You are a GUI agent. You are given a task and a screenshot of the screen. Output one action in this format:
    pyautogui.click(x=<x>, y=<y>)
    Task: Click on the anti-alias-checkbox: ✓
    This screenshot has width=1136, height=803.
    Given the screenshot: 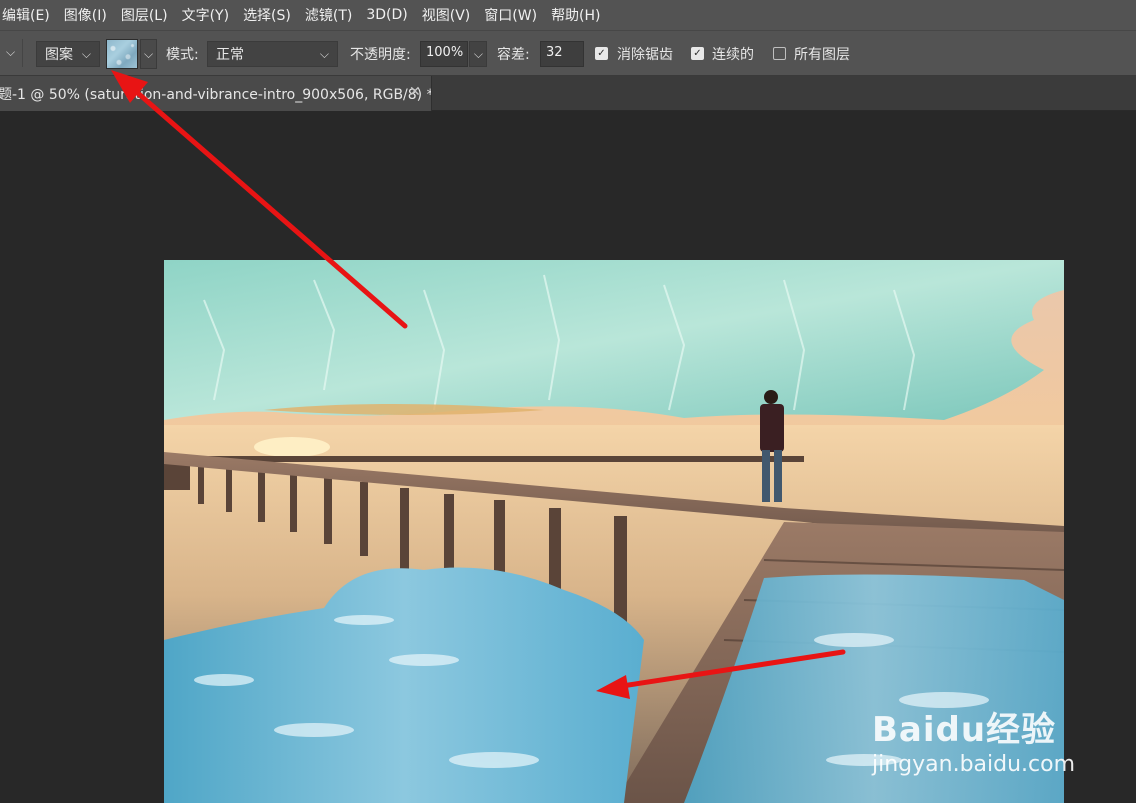 What is the action you would take?
    pyautogui.click(x=601, y=53)
    